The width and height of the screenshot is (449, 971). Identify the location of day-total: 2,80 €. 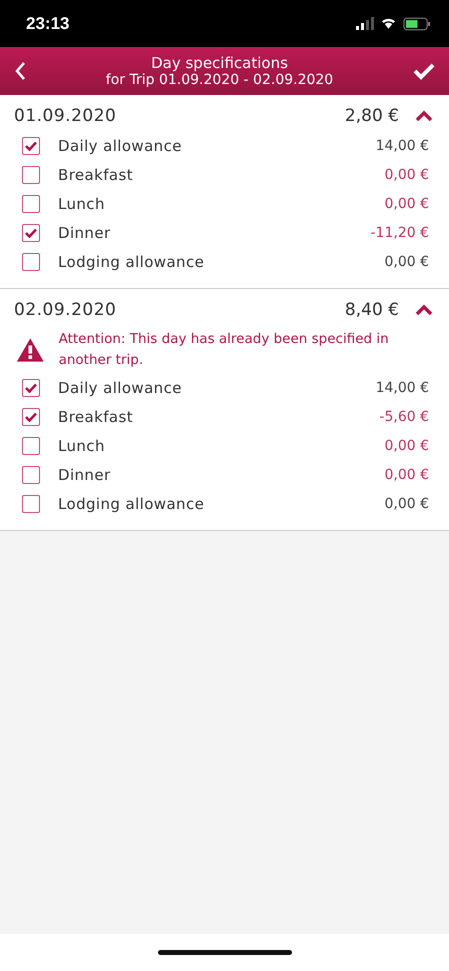
(371, 116).